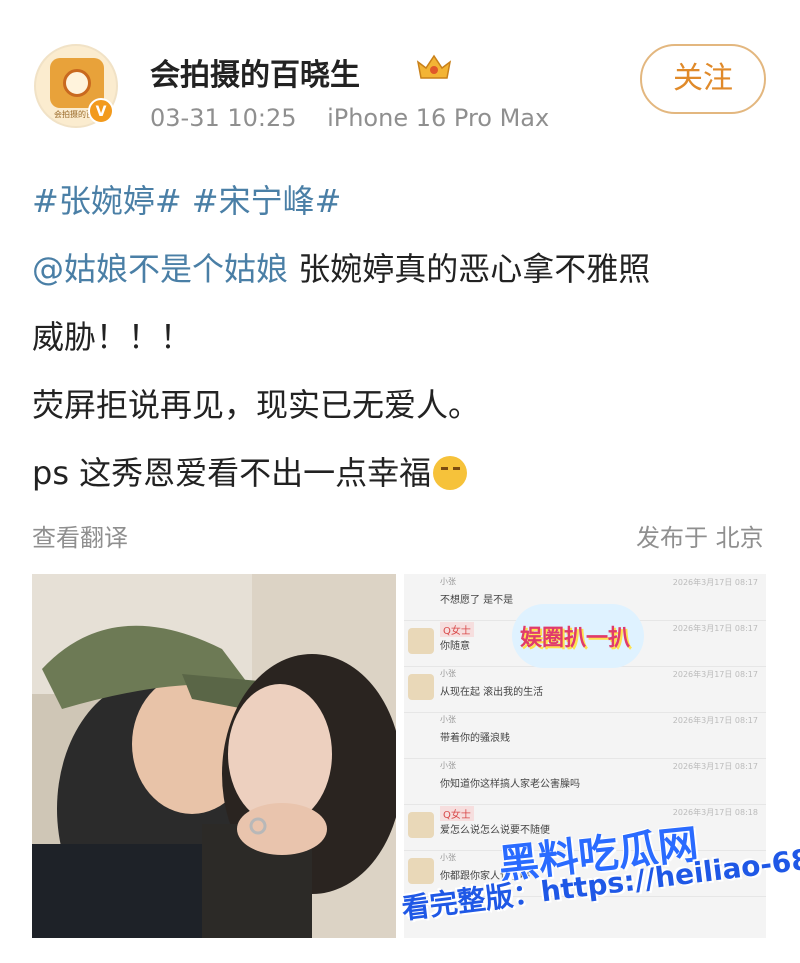 This screenshot has height=963, width=800. I want to click on gossip-stamp-text: 娱圈扒一扒, so click(575, 638).